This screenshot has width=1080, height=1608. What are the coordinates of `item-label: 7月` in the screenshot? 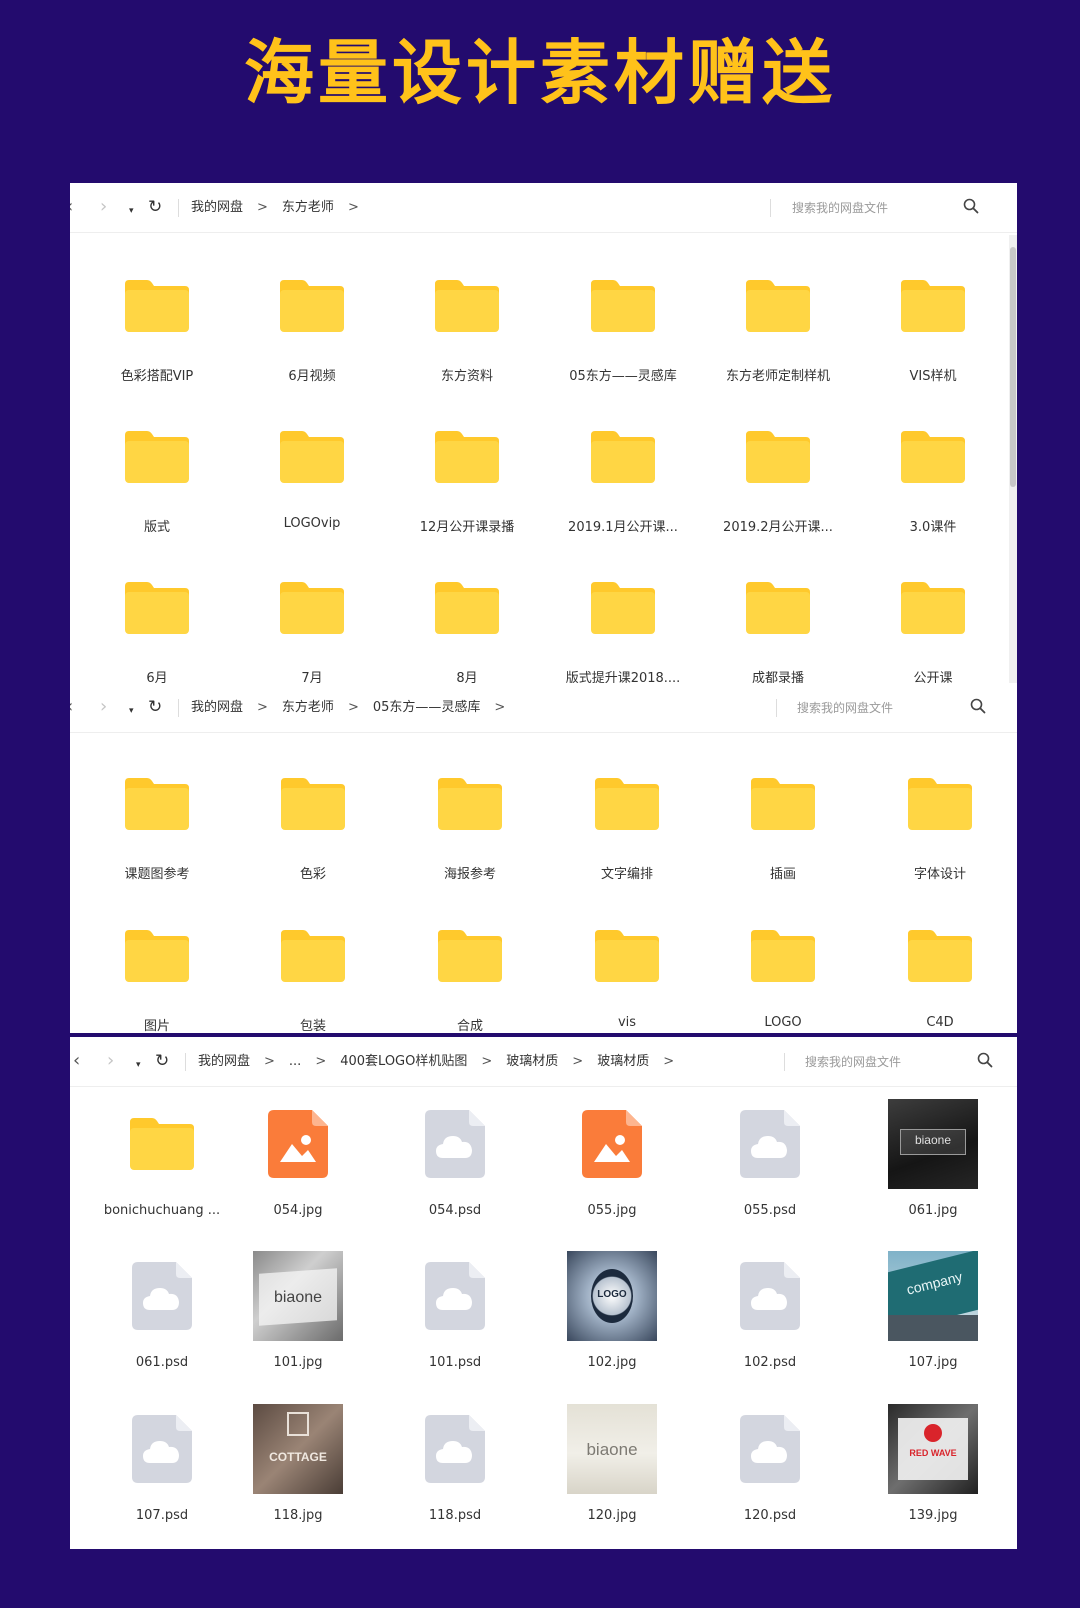 It's located at (312, 677).